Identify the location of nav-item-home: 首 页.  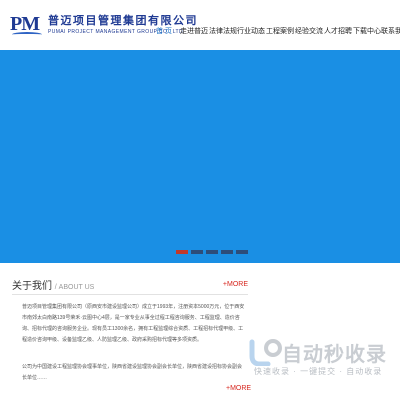
(164, 32).